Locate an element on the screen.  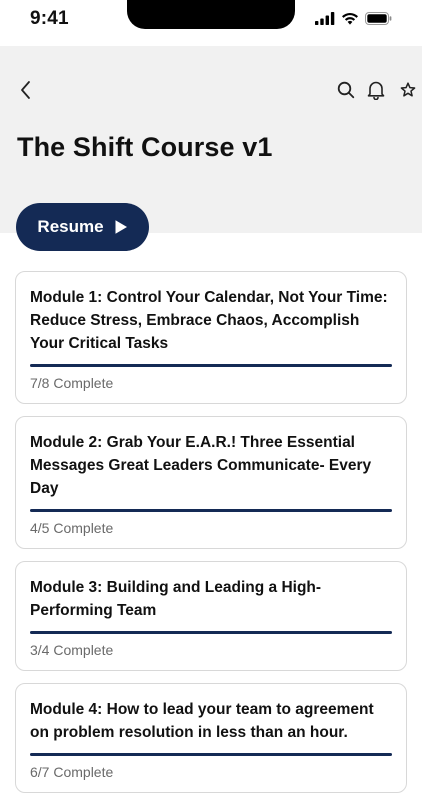
module-status: 6/7 Complete is located at coordinates (72, 772).